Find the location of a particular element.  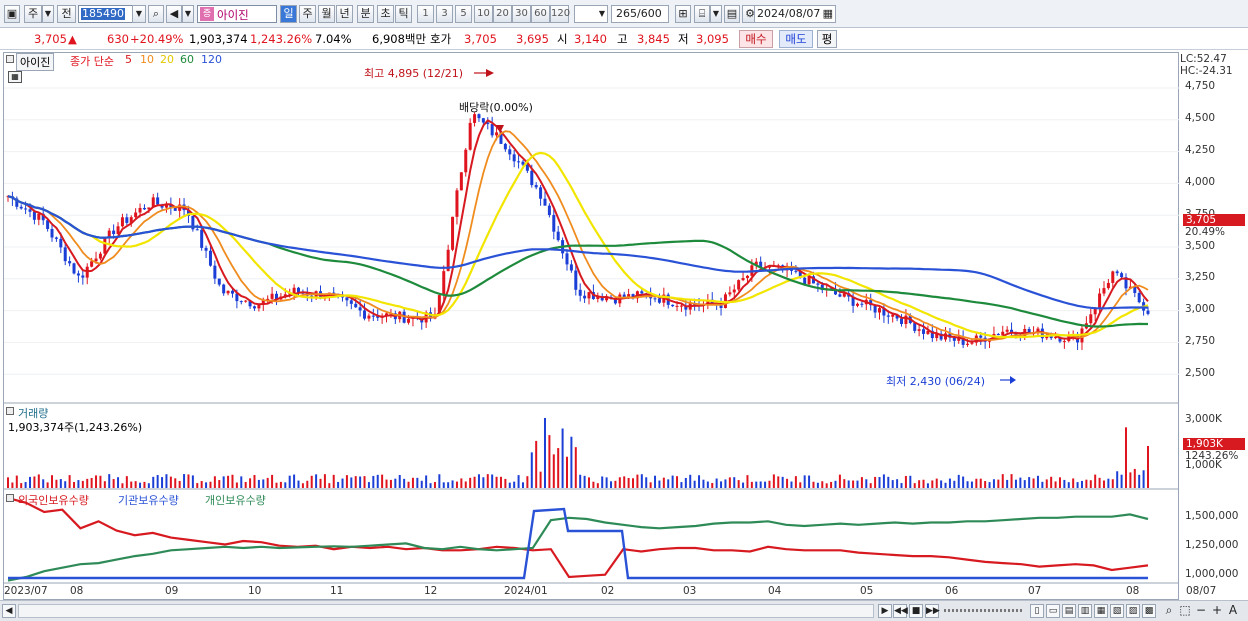

period-button-0: 일 is located at coordinates (288, 14).